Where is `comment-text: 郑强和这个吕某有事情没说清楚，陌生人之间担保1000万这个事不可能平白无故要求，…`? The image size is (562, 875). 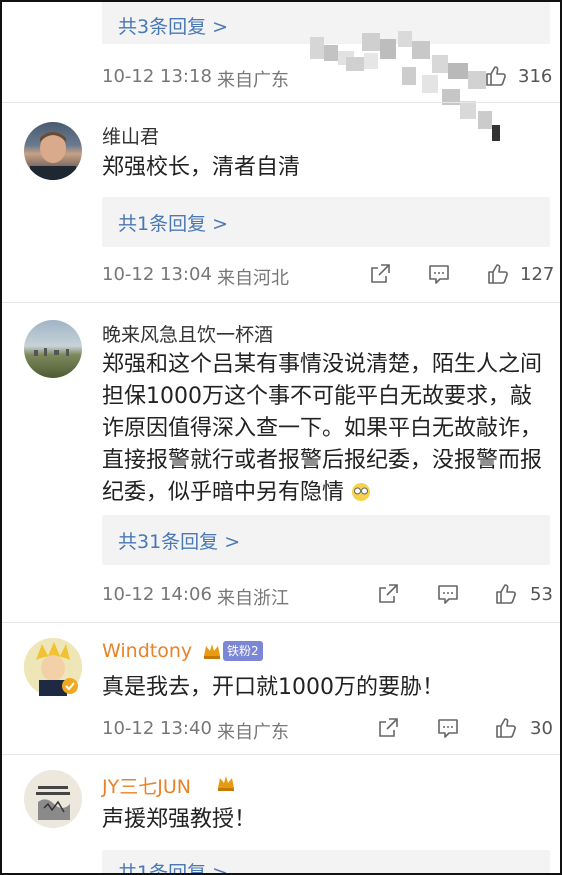 comment-text: 郑强和这个吕某有事情没说清楚，陌生人之间担保1000万这个事不可能平白无故要求，… is located at coordinates (322, 429).